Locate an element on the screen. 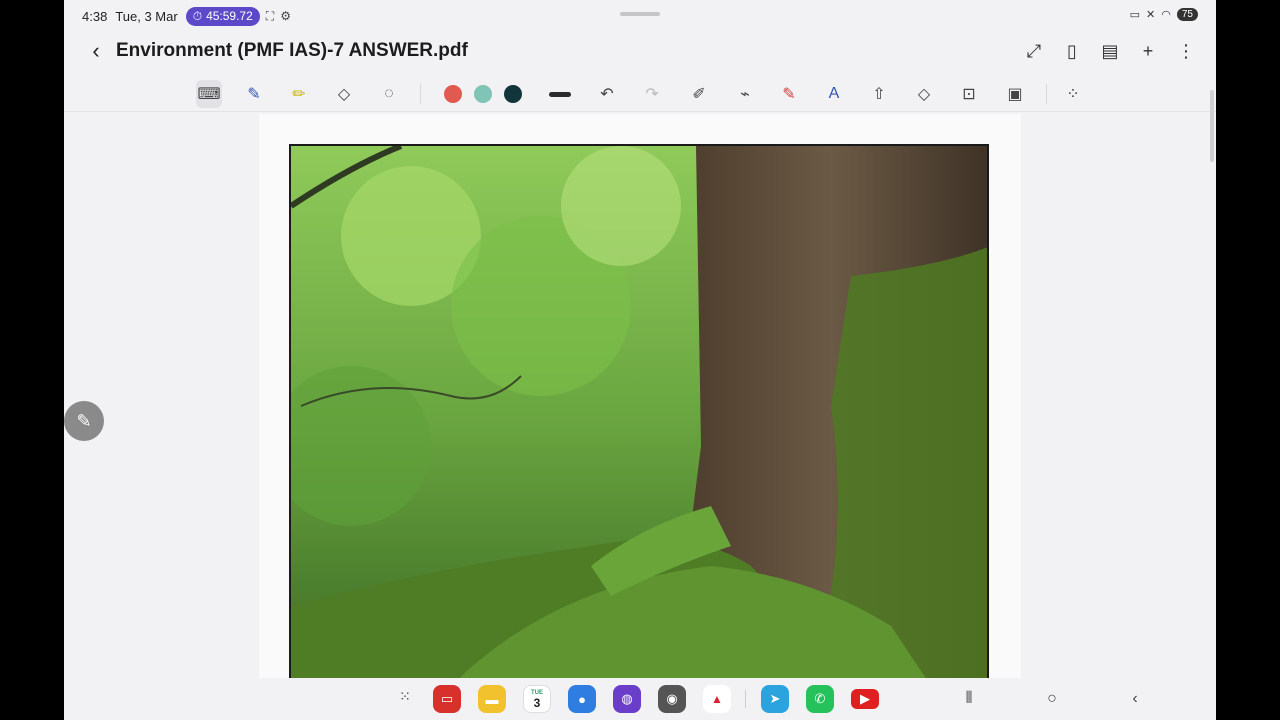  pen-settings-icon: ✐ is located at coordinates (699, 94).